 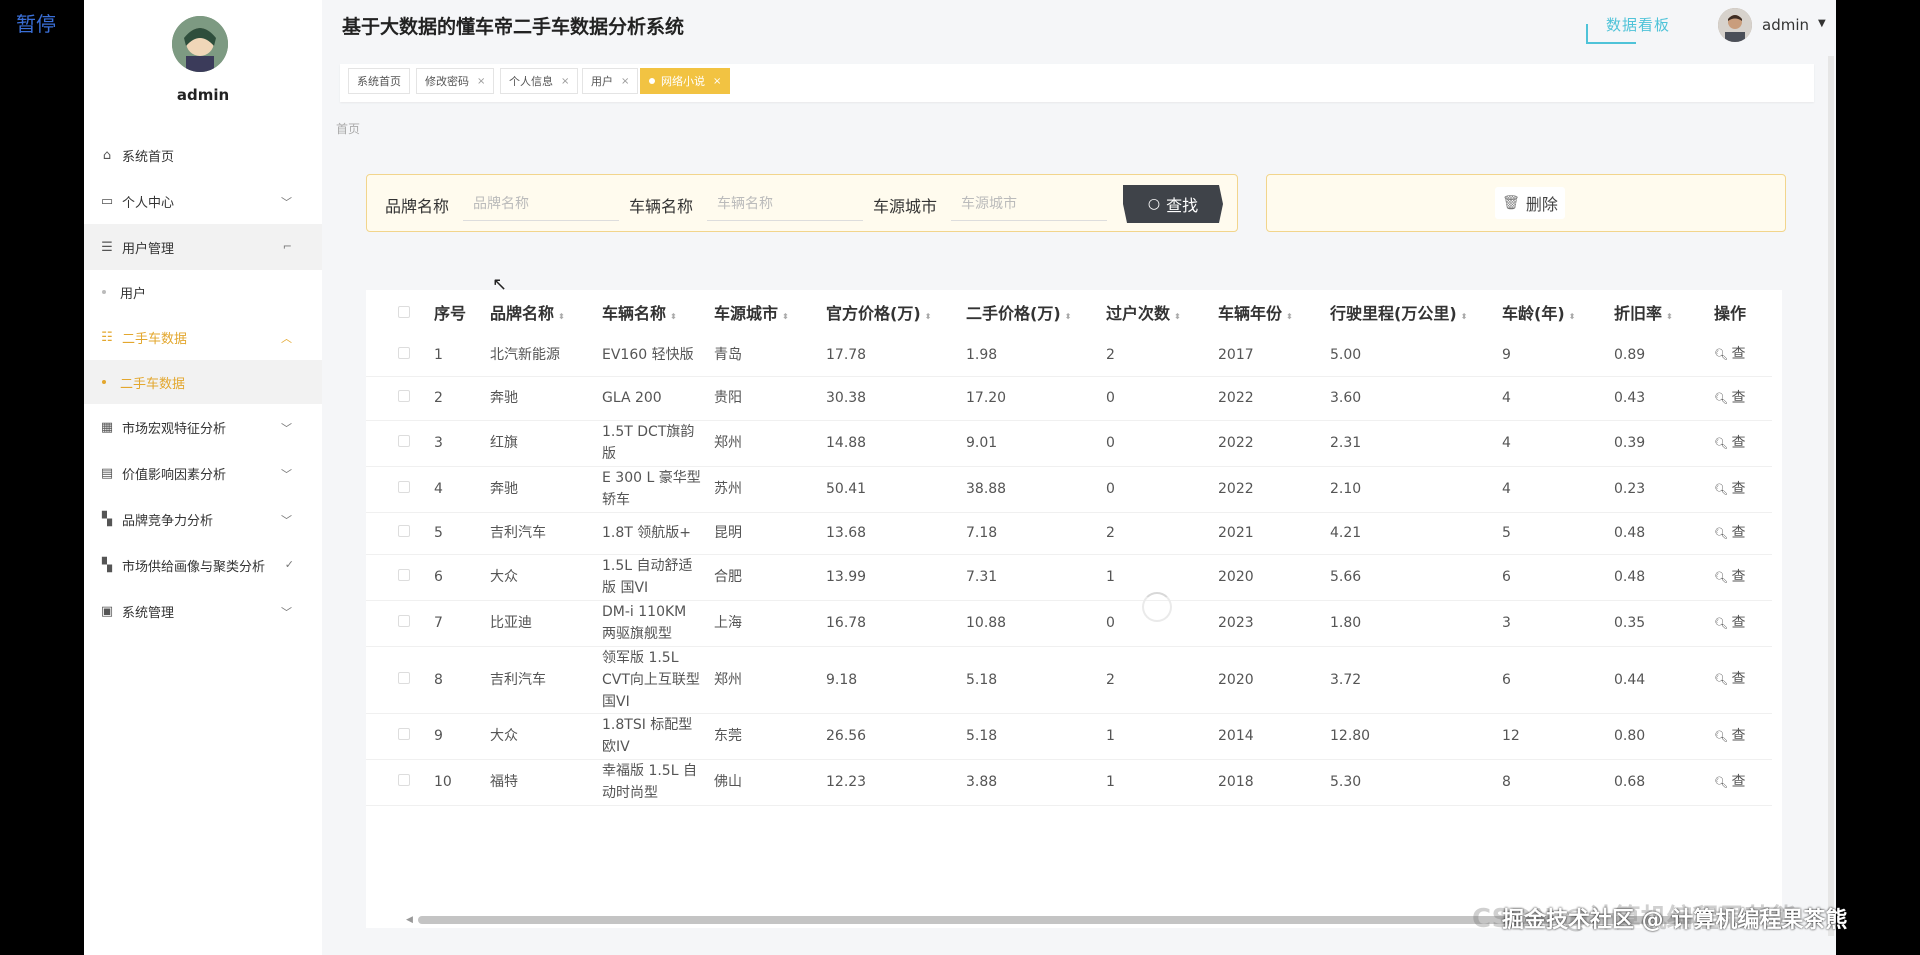 I want to click on sidebar-item-profile: ▭ 个人中心 ﹀, so click(x=203, y=201).